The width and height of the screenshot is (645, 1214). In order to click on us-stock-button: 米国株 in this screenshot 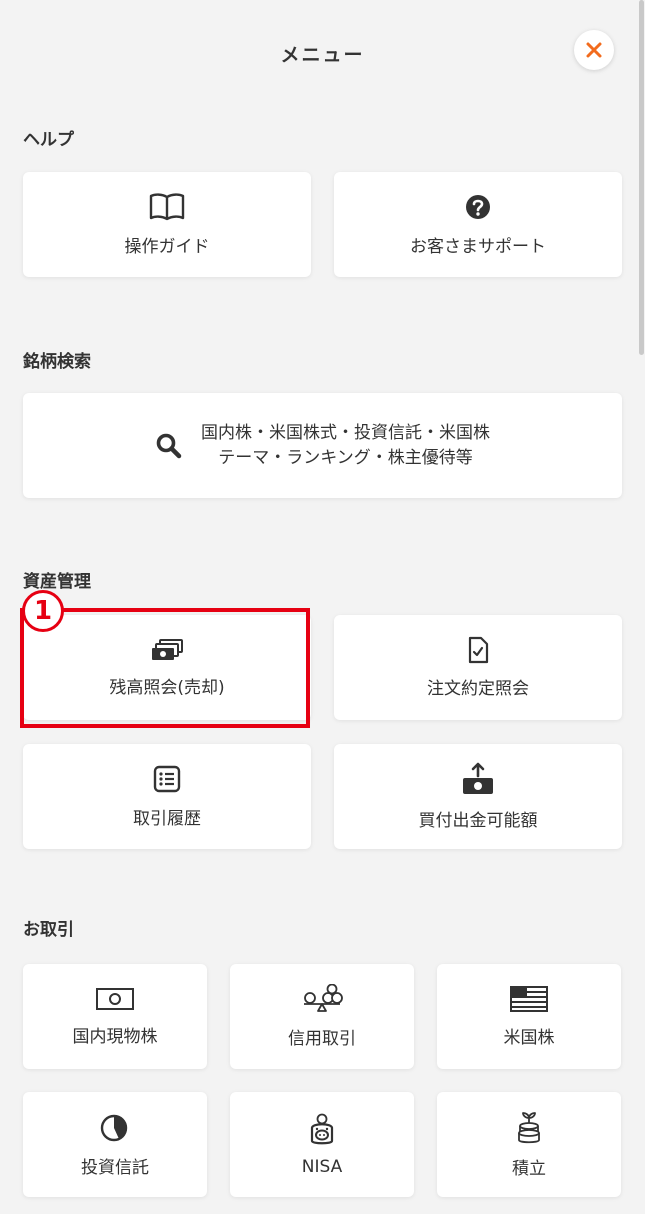, I will do `click(529, 1016)`.